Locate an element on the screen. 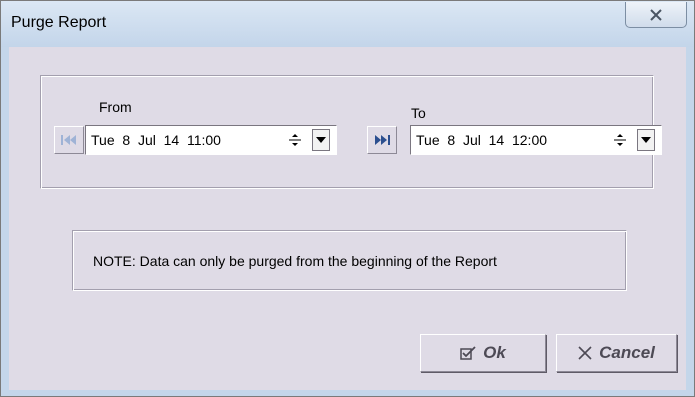 The image size is (695, 397). skip-to-start-icon is located at coordinates (68, 140).